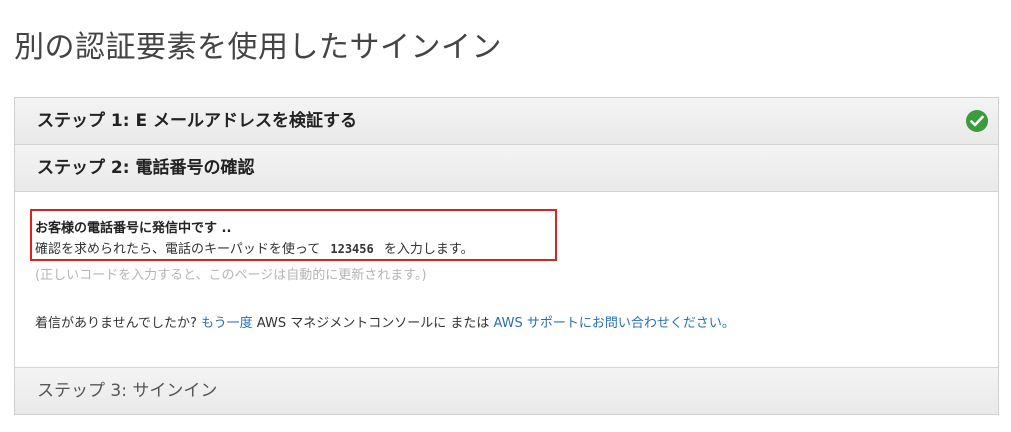  I want to click on auto-refresh-note: (正しいコードを入力すると、このページは自動的に更新されます。), so click(231, 275).